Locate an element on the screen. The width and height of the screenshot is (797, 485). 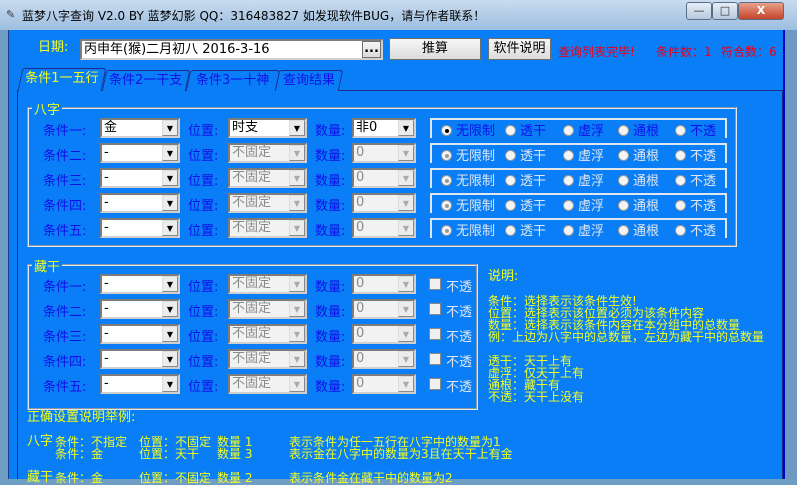
tab-ganzhi: 条件2一干支 is located at coordinates (146, 80).